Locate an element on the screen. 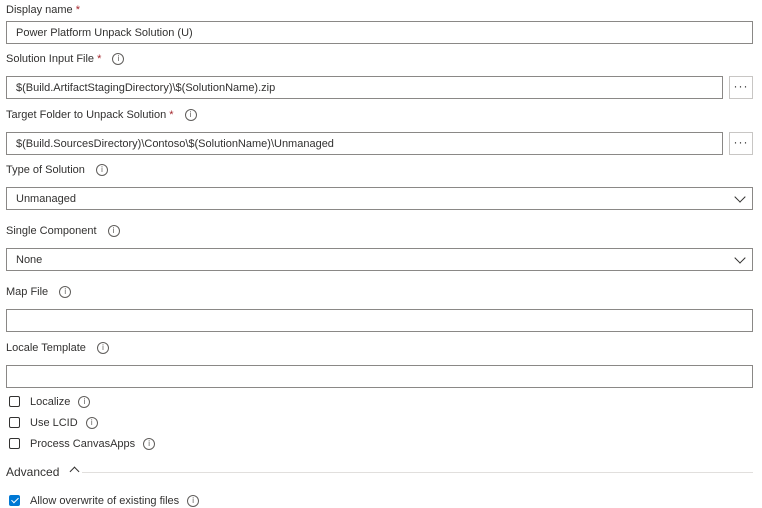  use-lcid-option: Use LCID i is located at coordinates (53, 422).